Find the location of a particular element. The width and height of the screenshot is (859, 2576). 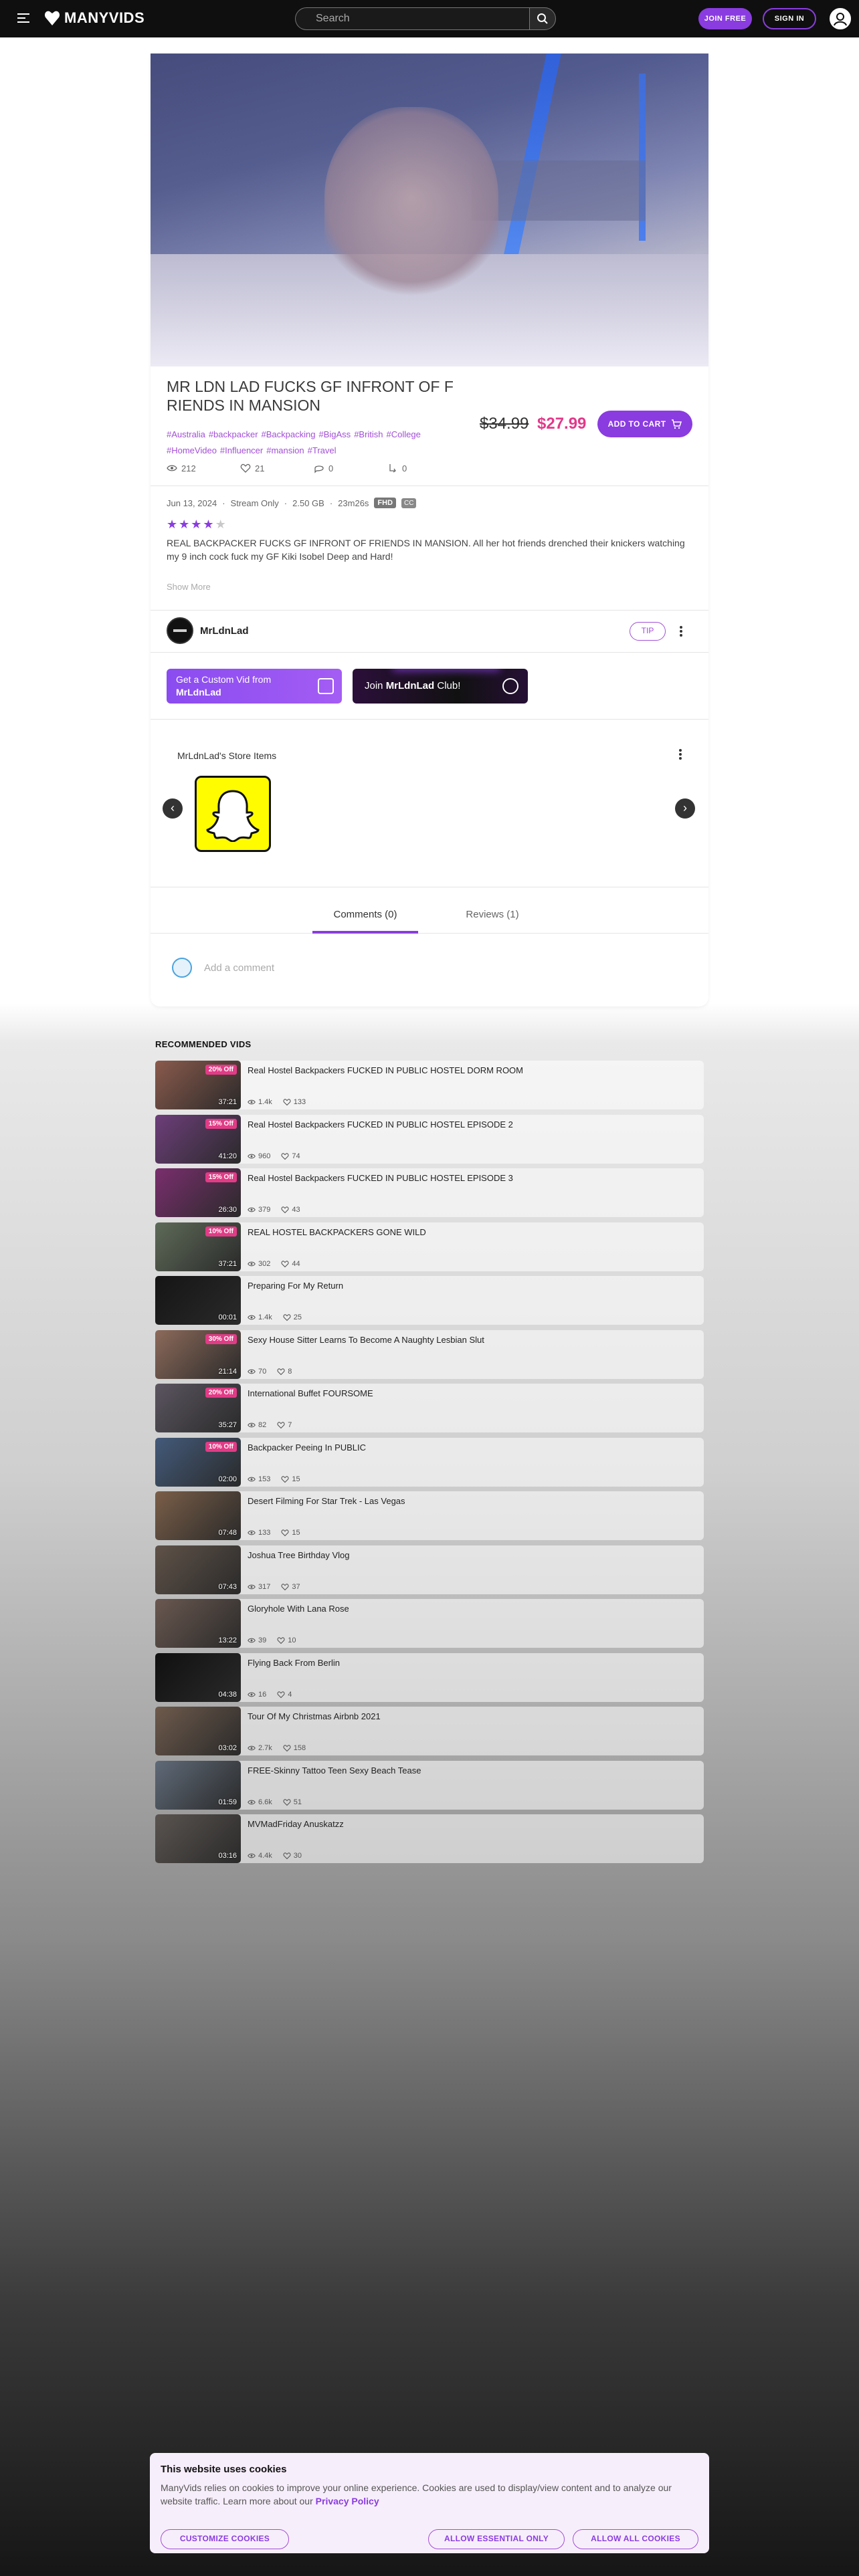

recommended-item: 13:22 Gloryhole With Lana Rose 39 10 is located at coordinates (429, 1623).